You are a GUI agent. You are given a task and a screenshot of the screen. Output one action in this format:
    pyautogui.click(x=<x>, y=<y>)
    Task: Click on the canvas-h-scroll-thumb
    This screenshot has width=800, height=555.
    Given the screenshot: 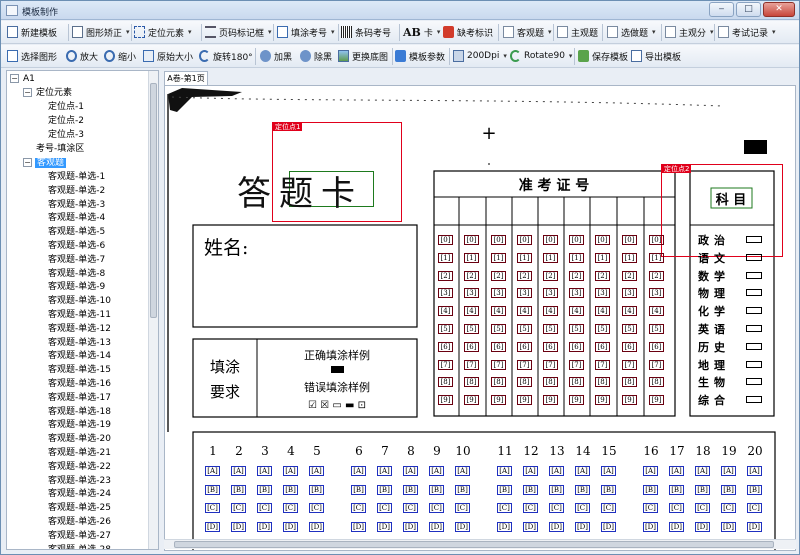 What is the action you would take?
    pyautogui.click(x=474, y=544)
    